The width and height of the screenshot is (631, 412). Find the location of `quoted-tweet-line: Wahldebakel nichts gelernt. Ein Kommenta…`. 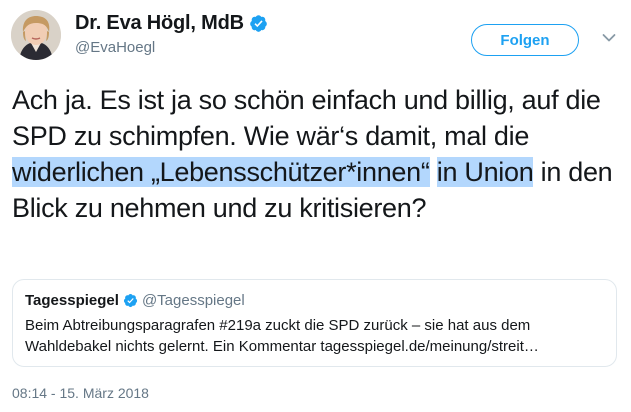

quoted-tweet-line: Wahldebakel nichts gelernt. Ein Kommenta… is located at coordinates (282, 346).